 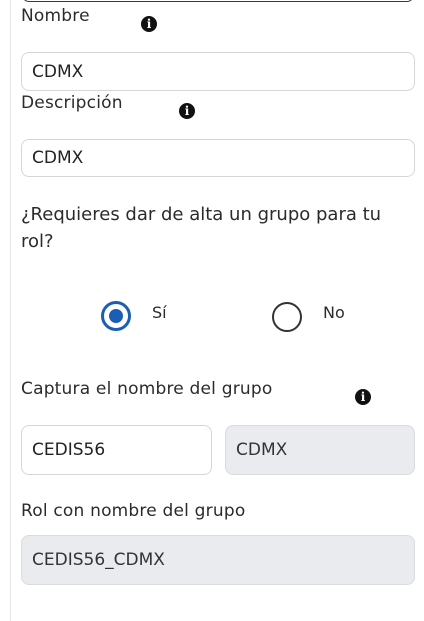 What do you see at coordinates (218, 1) in the screenshot?
I see `previous-field-edge` at bounding box center [218, 1].